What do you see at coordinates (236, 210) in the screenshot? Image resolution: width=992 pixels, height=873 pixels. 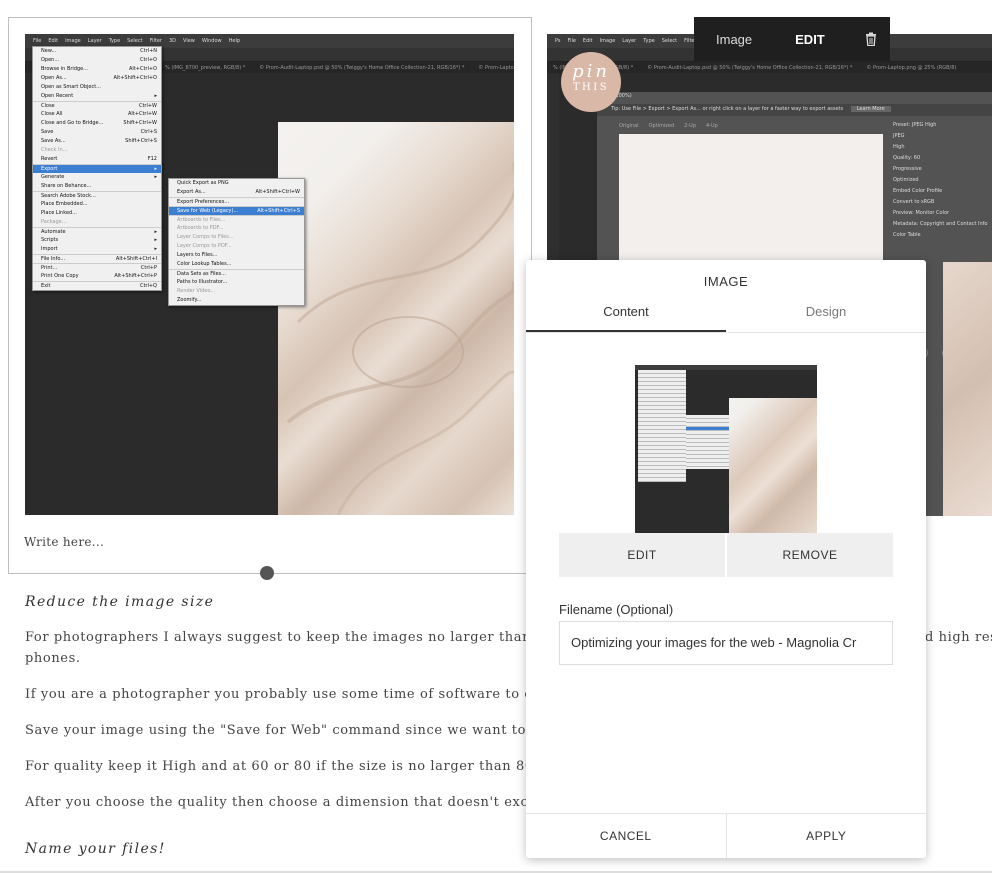 I see `export-menu-item: Save for Web (Legacy)... Alt+Shift+Ctrl+S` at bounding box center [236, 210].